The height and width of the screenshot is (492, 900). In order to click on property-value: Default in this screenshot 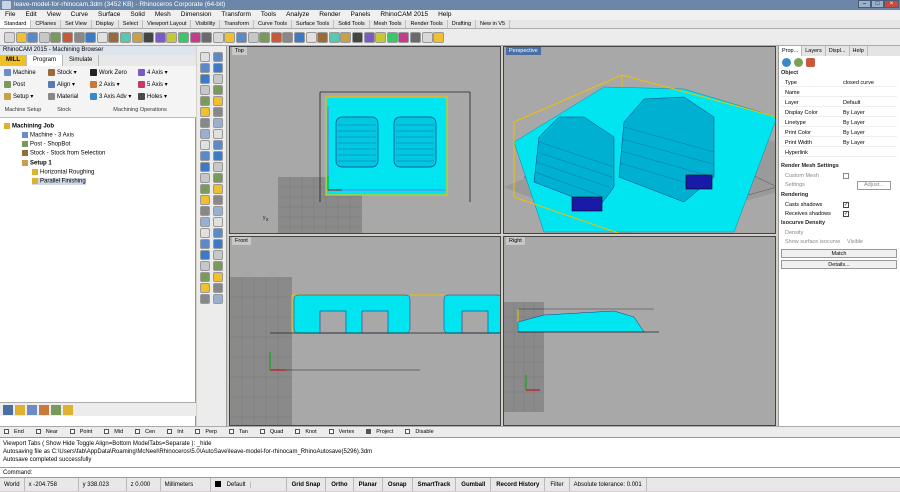, I will do `click(851, 103)`.